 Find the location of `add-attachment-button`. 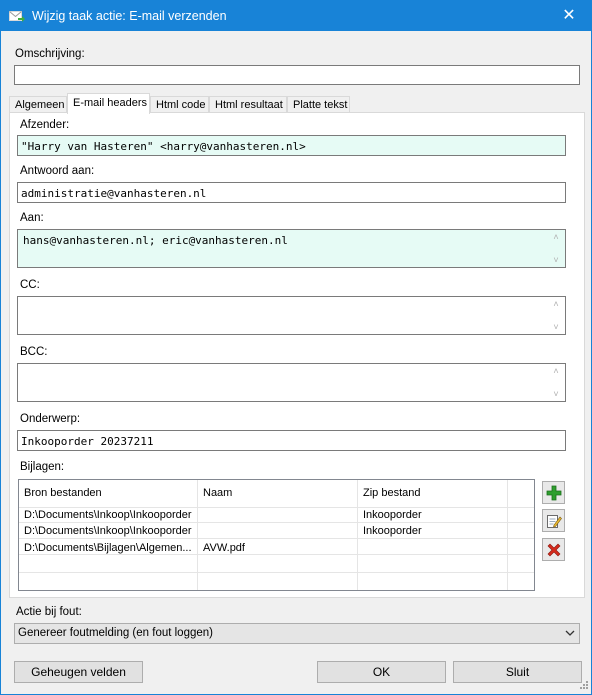

add-attachment-button is located at coordinates (553, 492).